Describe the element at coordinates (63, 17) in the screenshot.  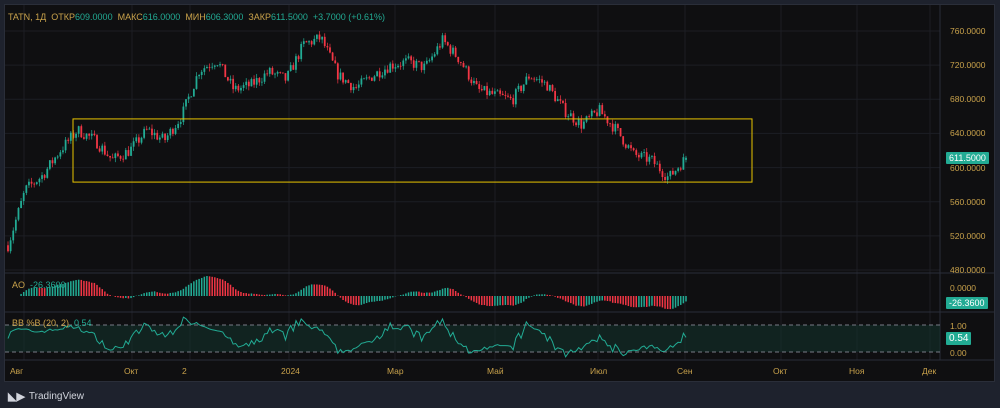
I see `open-label: ОТКР` at that location.